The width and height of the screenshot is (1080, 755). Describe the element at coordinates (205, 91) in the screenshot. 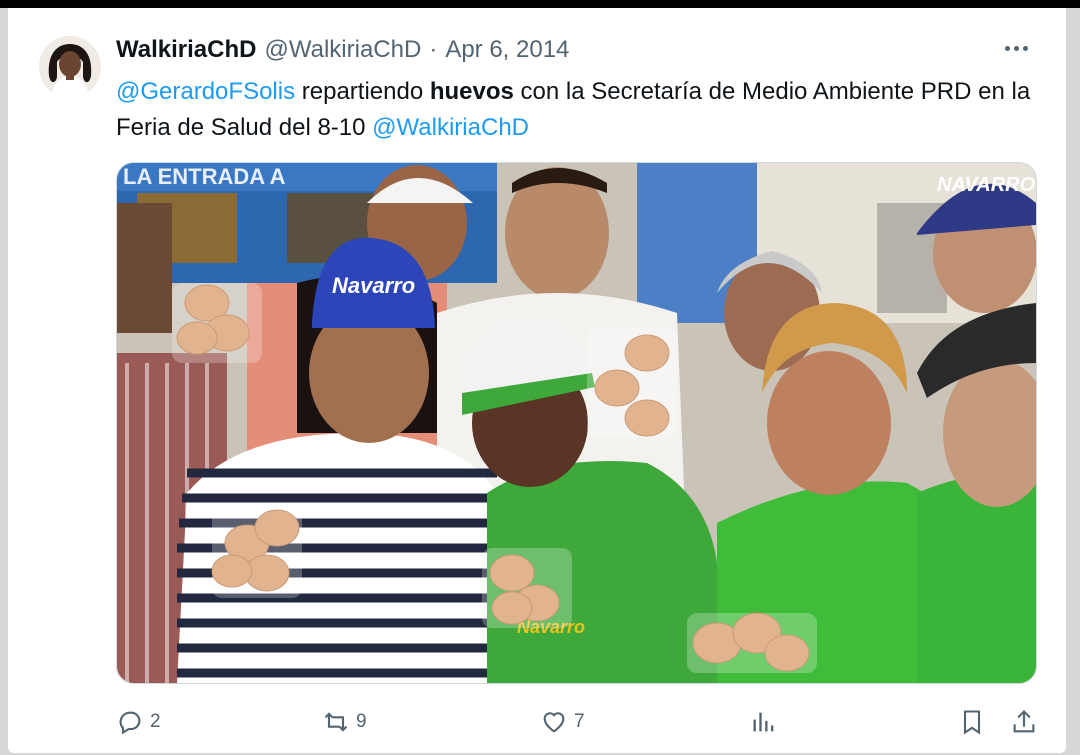

I see `mention-link: @GerardoFSolis` at that location.